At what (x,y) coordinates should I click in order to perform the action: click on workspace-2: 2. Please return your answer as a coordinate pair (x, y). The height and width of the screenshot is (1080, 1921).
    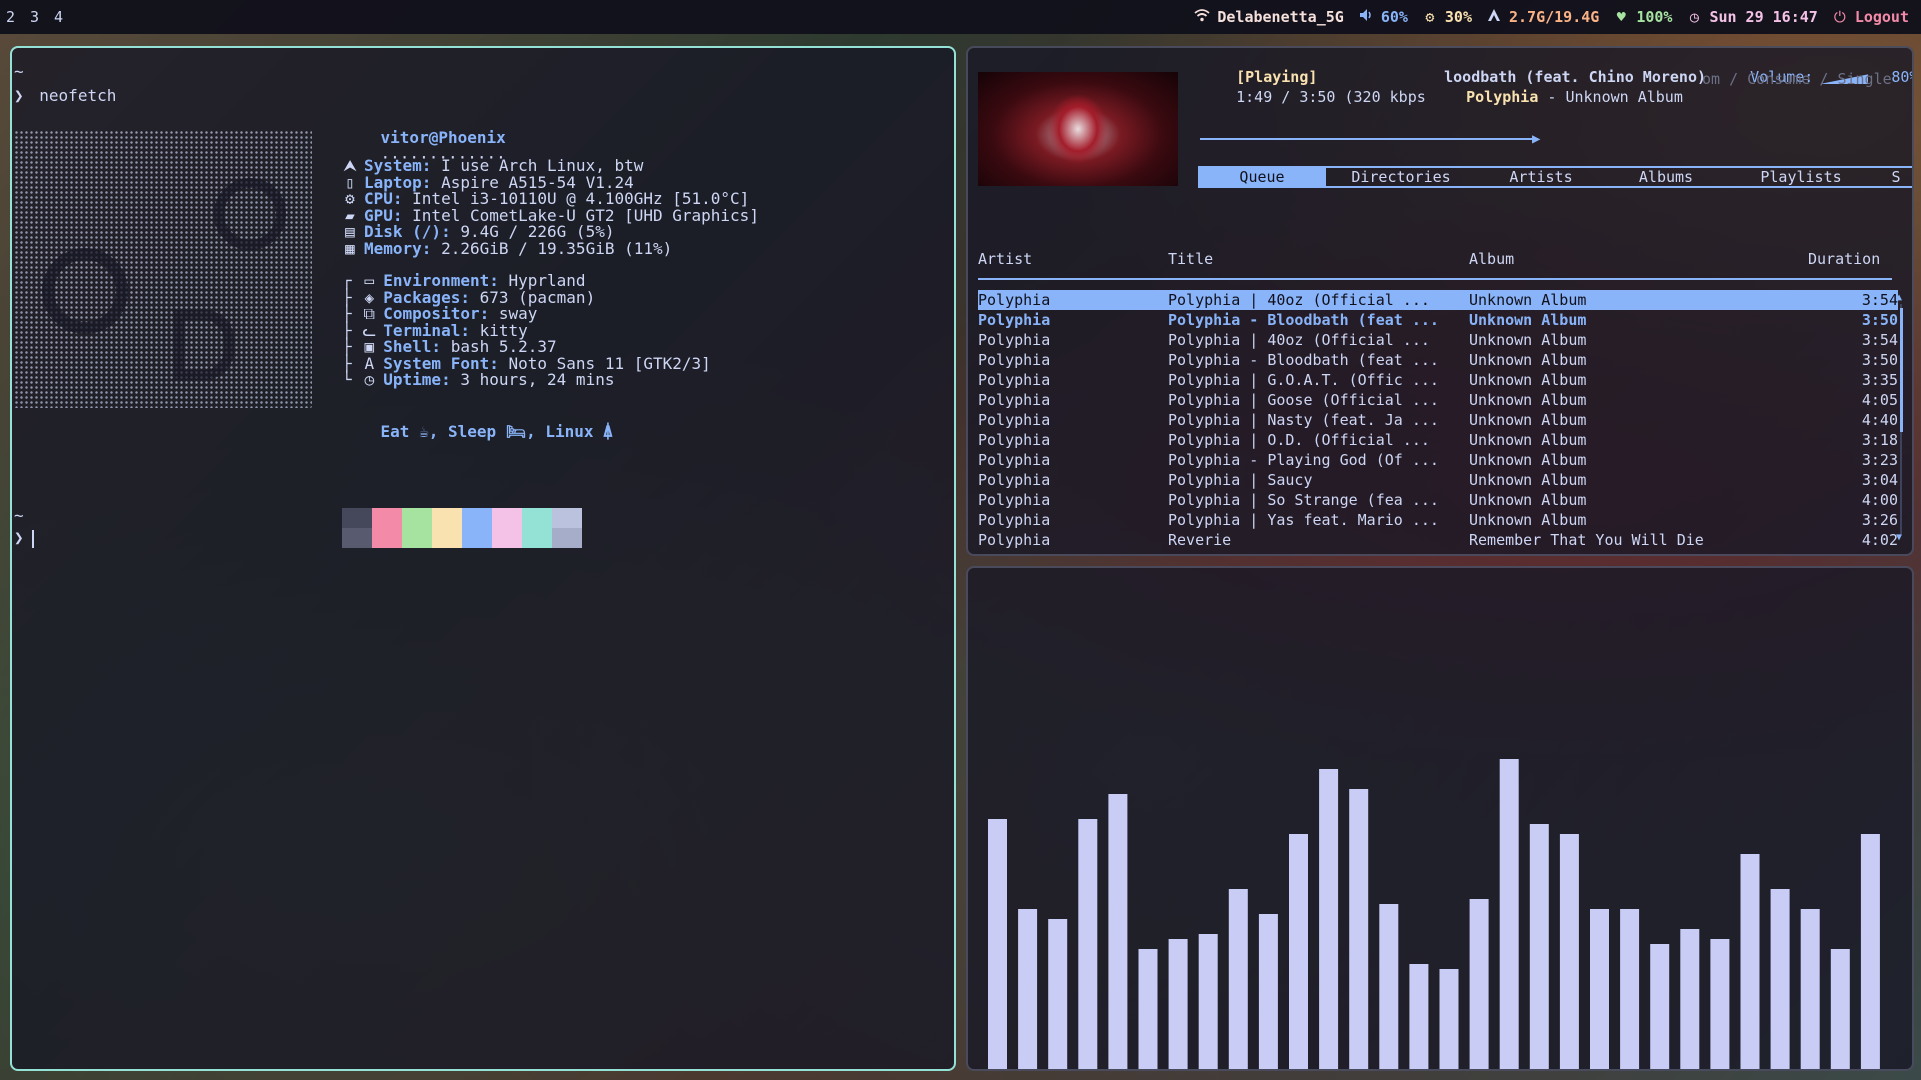
    Looking at the image, I should click on (18, 17).